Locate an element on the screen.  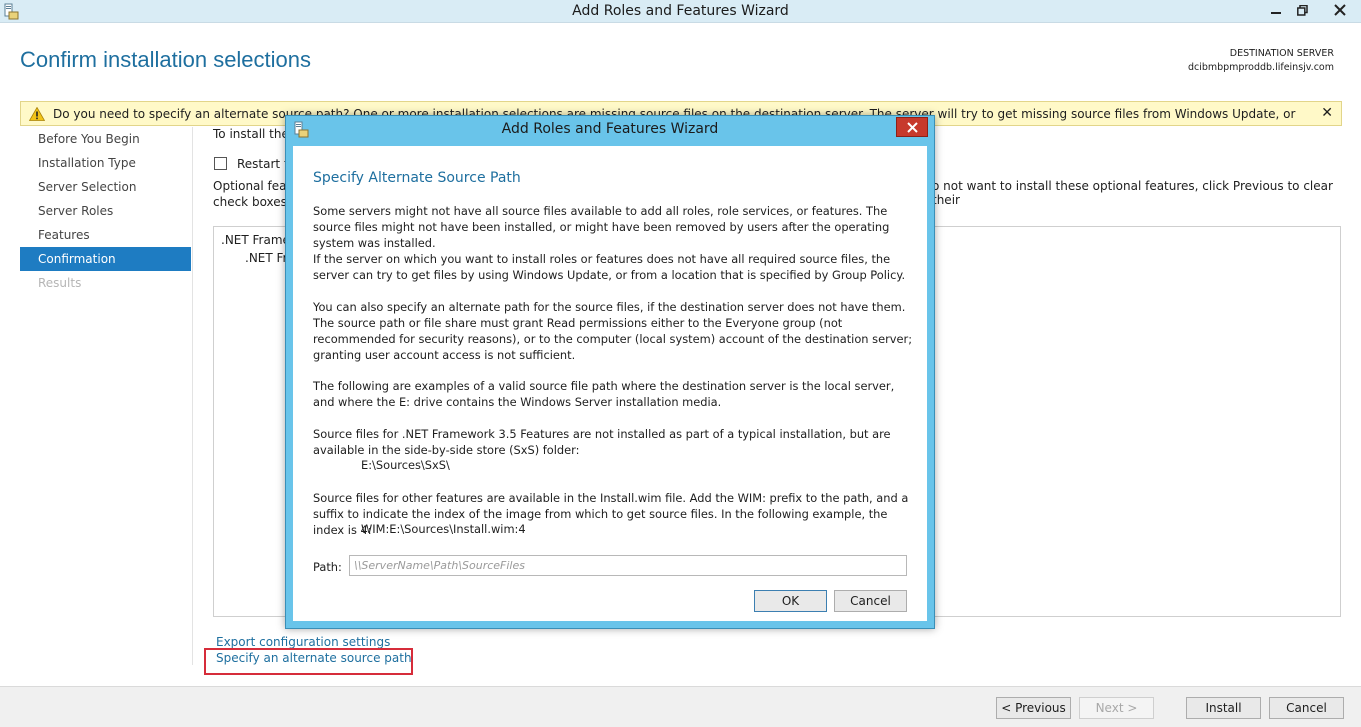
previous-button: < Previous is located at coordinates (1033, 708).